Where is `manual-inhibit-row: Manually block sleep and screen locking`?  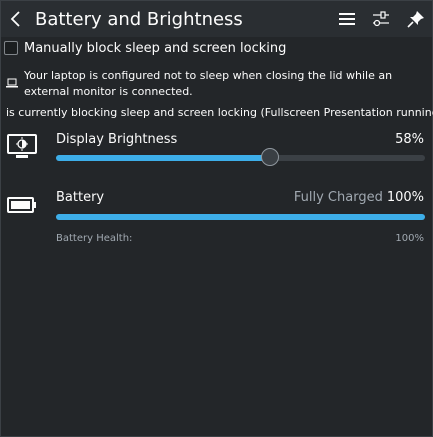 manual-inhibit-row: Manually block sleep and screen locking is located at coordinates (145, 48).